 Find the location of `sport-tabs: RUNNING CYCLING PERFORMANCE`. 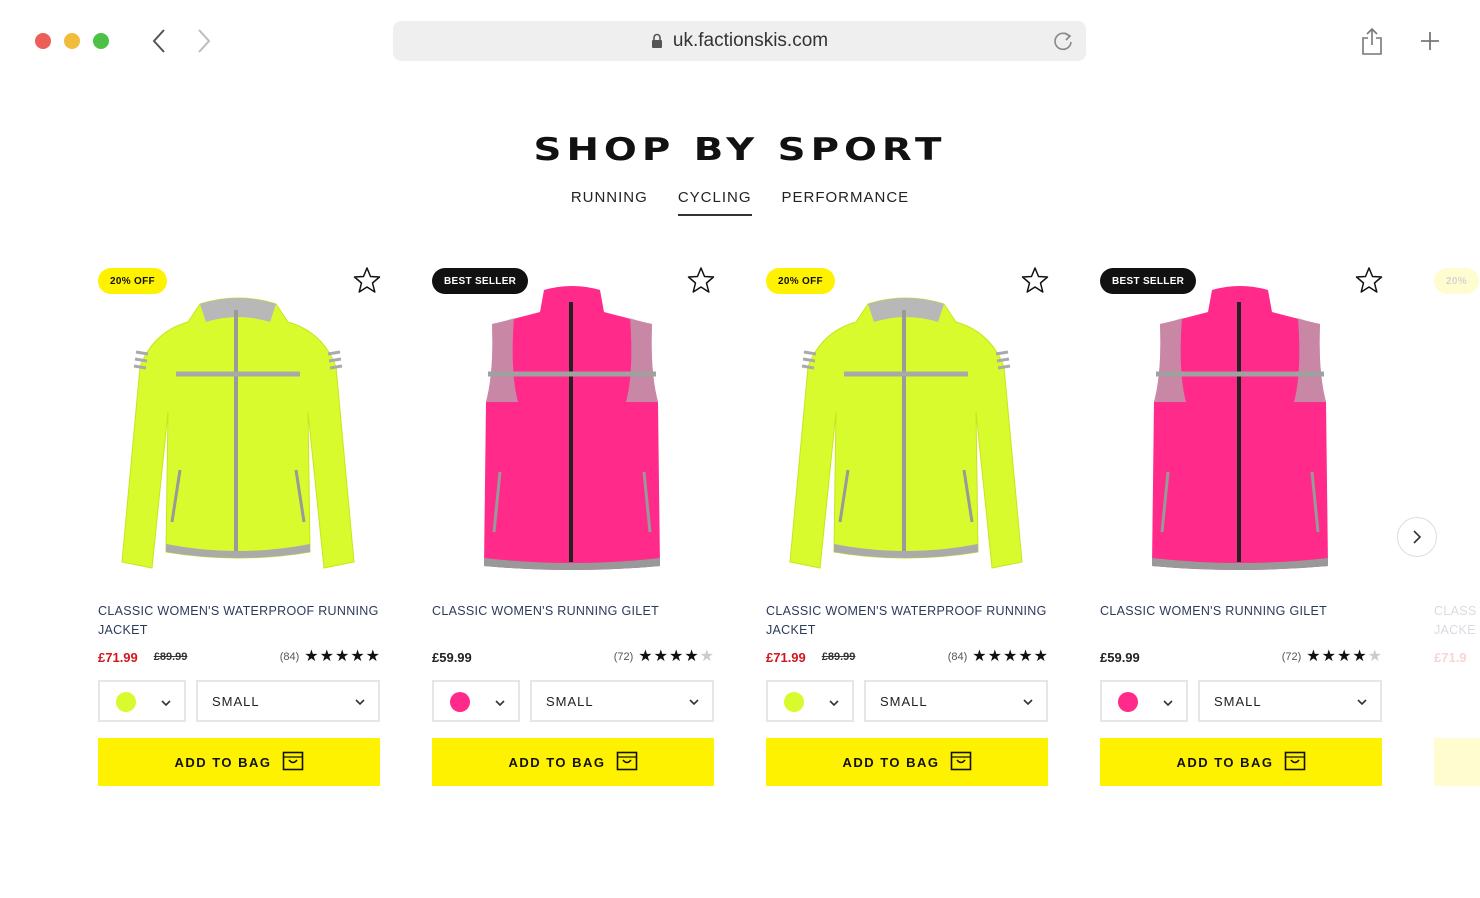

sport-tabs: RUNNING CYCLING PERFORMANCE is located at coordinates (740, 202).